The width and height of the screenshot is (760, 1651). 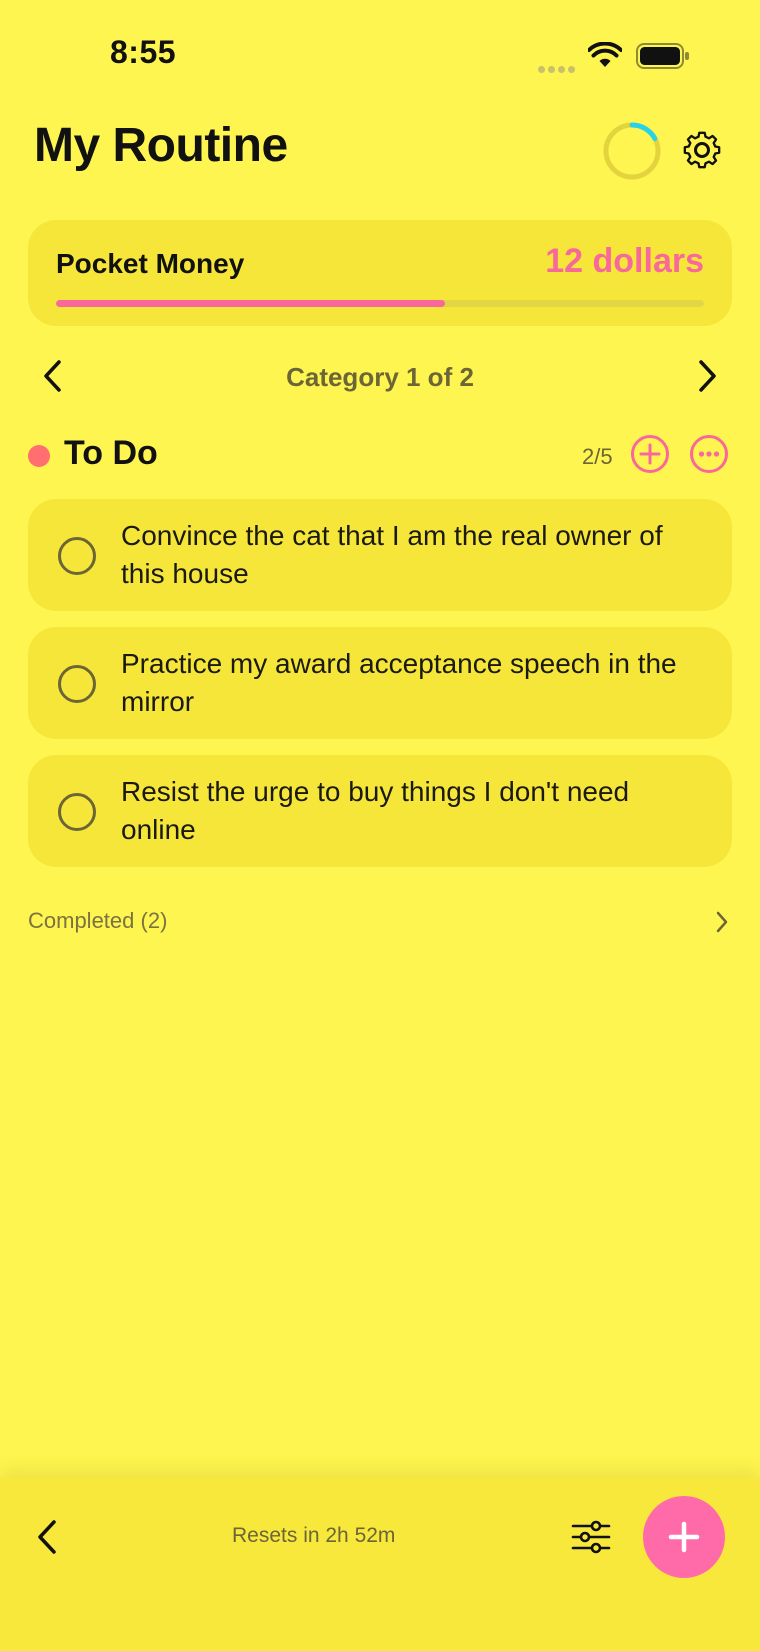 What do you see at coordinates (597, 456) in the screenshot?
I see `section-count: 2/5` at bounding box center [597, 456].